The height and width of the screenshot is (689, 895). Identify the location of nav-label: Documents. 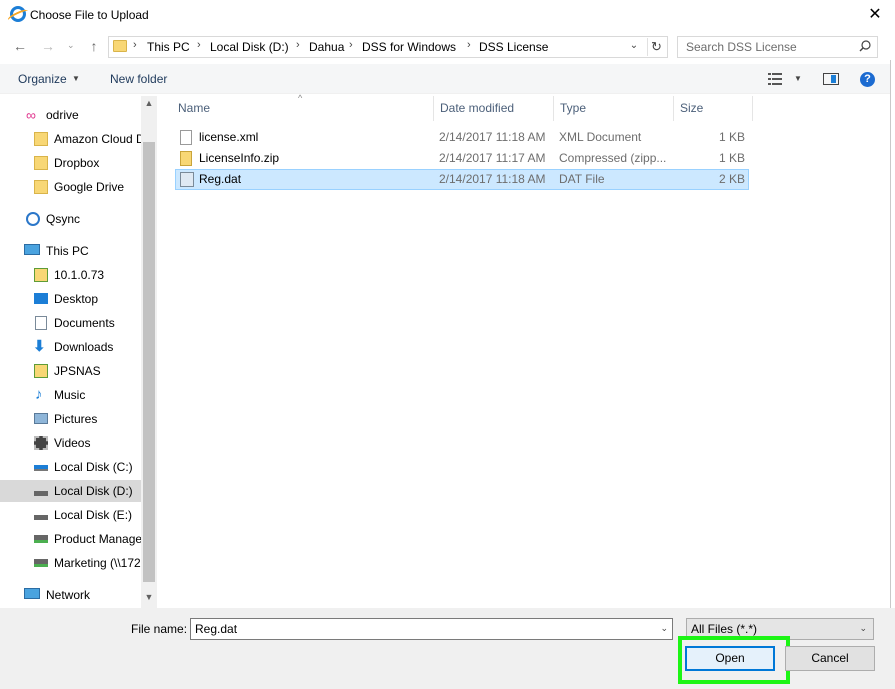
(84, 323).